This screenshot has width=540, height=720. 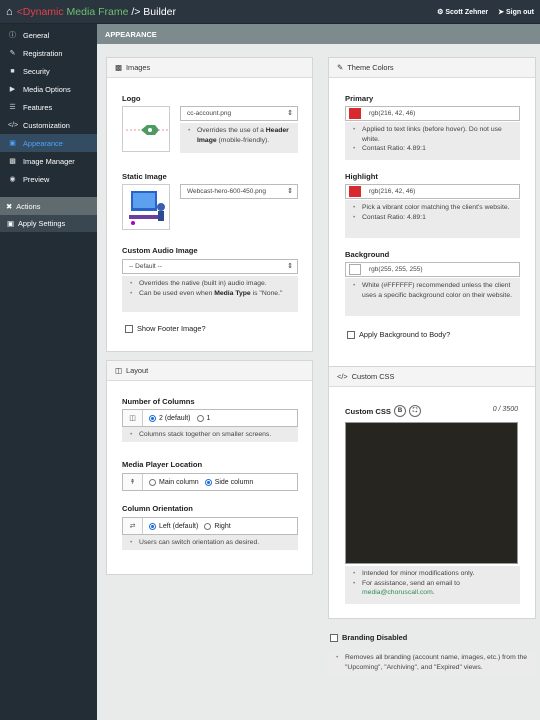 What do you see at coordinates (355, 113) in the screenshot?
I see `primary-swatch` at bounding box center [355, 113].